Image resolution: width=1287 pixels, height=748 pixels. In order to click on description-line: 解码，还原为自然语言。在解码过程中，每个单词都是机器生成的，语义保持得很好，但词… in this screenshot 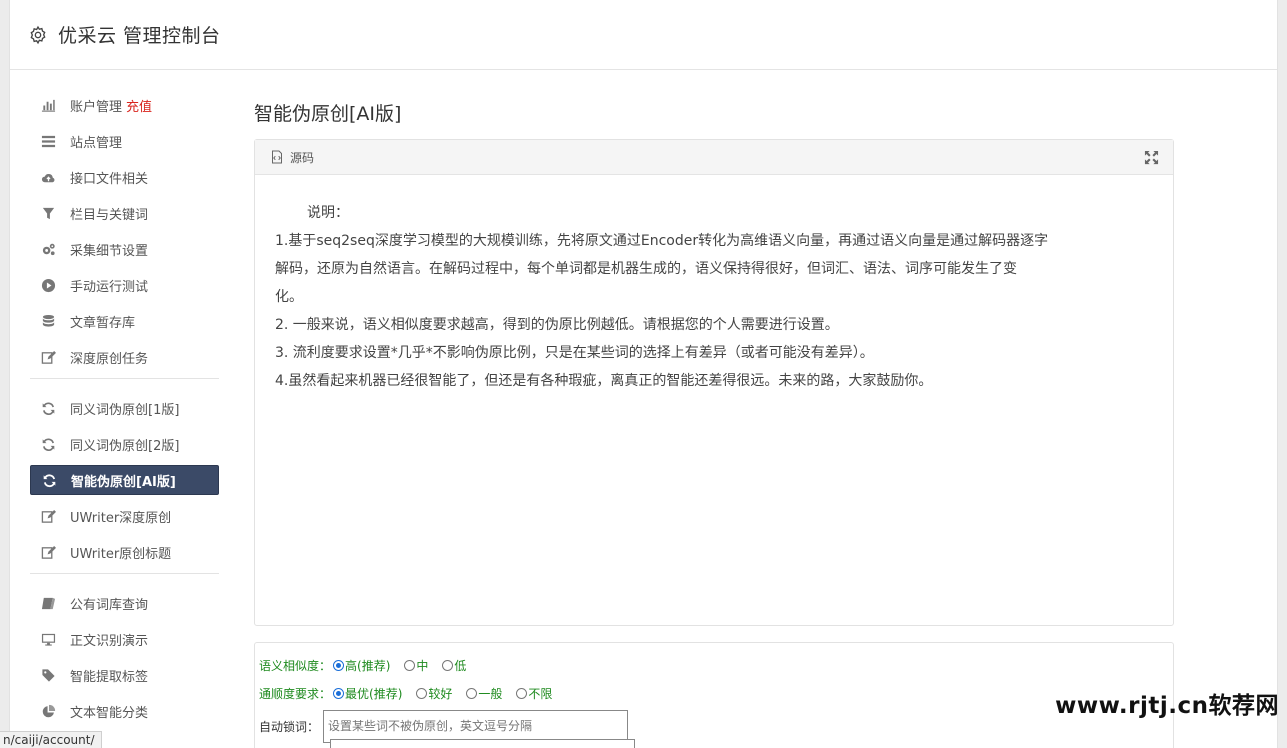, I will do `click(646, 269)`.